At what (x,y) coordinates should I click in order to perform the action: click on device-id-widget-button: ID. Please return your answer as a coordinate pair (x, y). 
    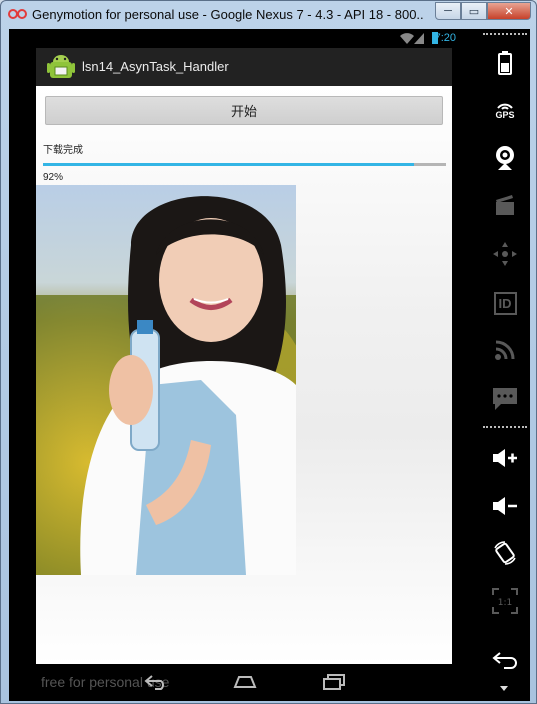
    Looking at the image, I should click on (505, 303).